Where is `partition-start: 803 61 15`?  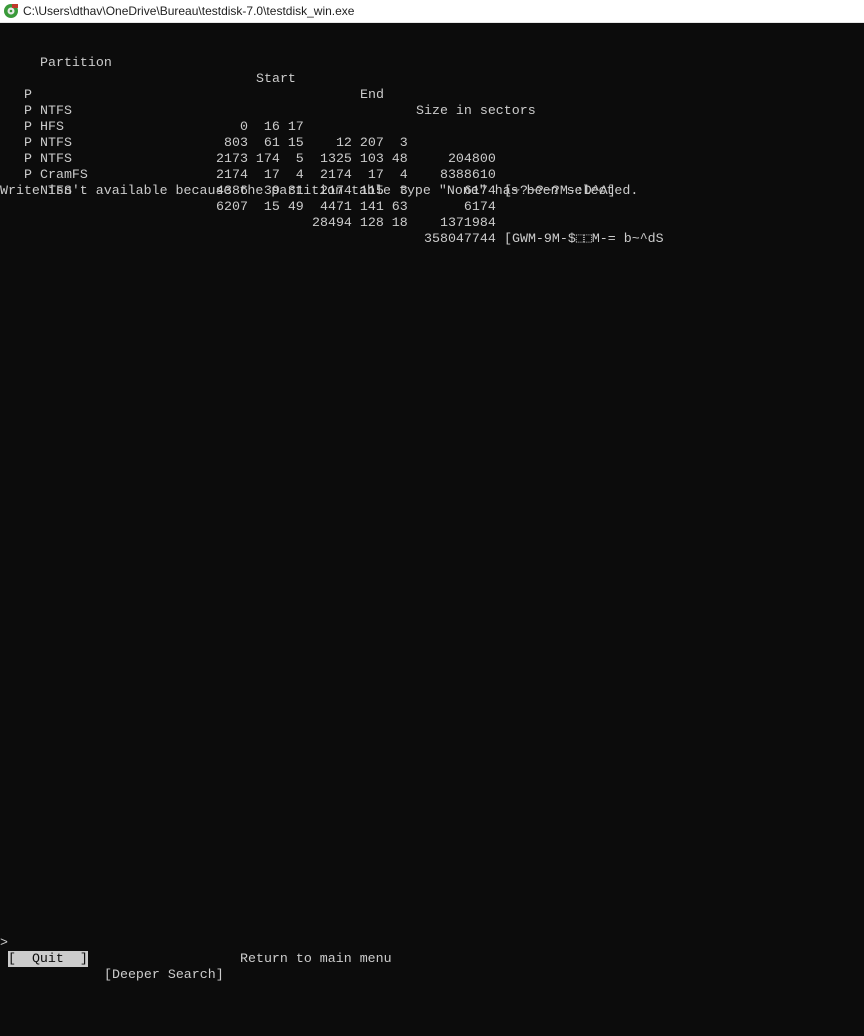
partition-start: 803 61 15 is located at coordinates (260, 142).